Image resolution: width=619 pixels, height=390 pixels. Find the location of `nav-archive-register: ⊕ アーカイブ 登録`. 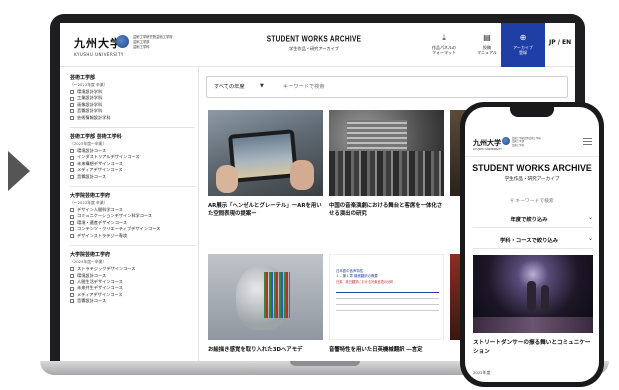

nav-archive-register: ⊕ アーカイブ 登録 is located at coordinates (523, 45).